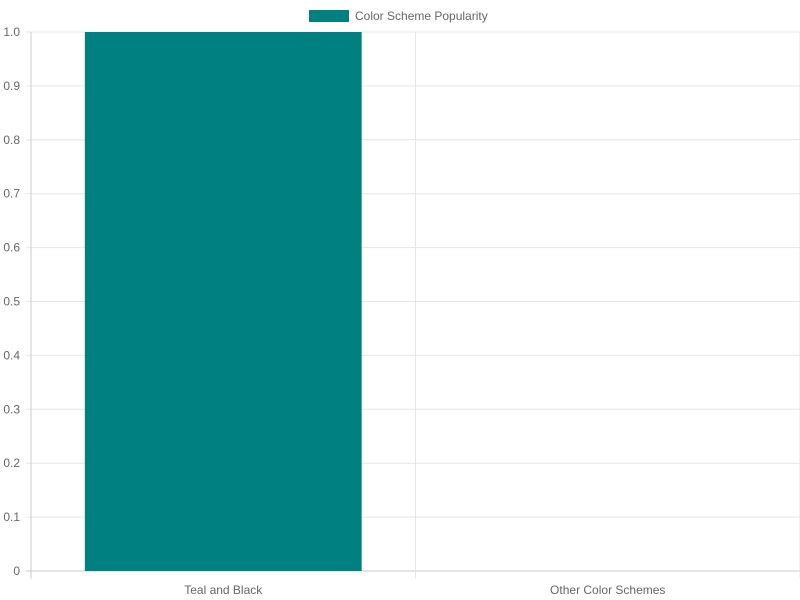  I want to click on y-tick-label: 0.7, so click(11, 194).